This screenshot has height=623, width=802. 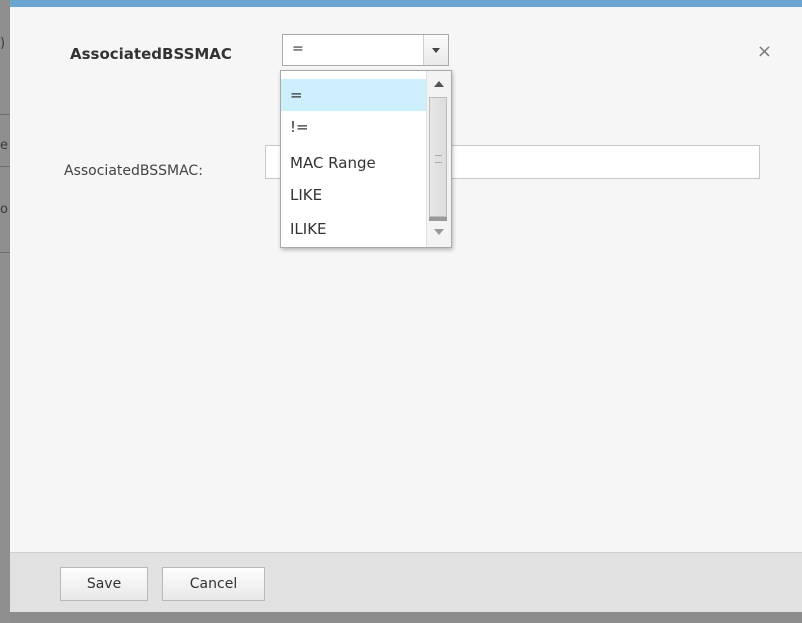 What do you see at coordinates (133, 171) in the screenshot?
I see `value-field-label: AssociatedBSSMAC:` at bounding box center [133, 171].